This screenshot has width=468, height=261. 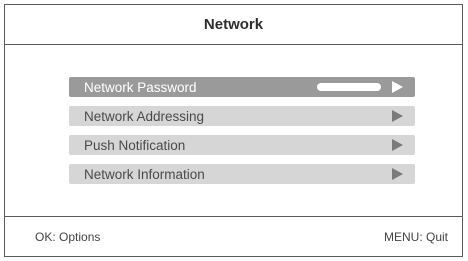 I want to click on menu-item-label: Push Notification, so click(x=135, y=145).